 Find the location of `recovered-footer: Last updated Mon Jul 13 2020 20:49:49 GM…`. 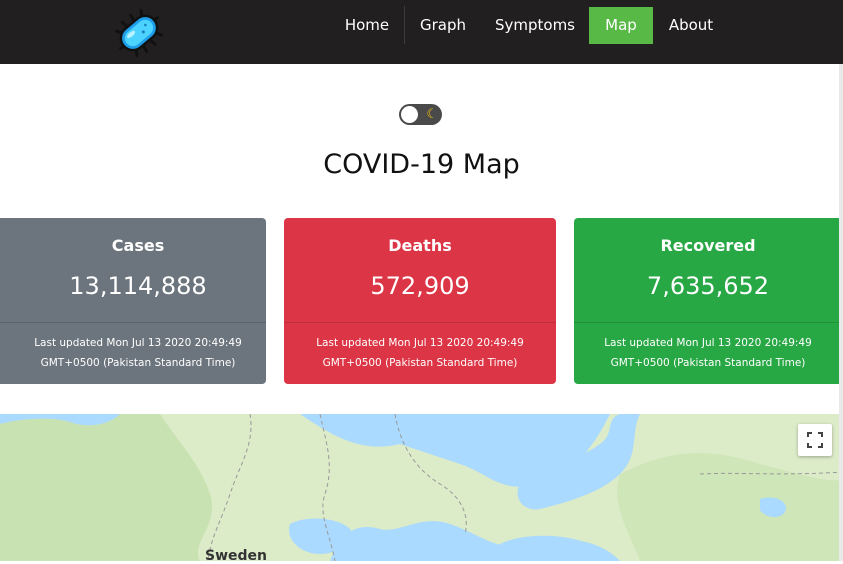

recovered-footer: Last updated Mon Jul 13 2020 20:49:49 GM… is located at coordinates (708, 353).